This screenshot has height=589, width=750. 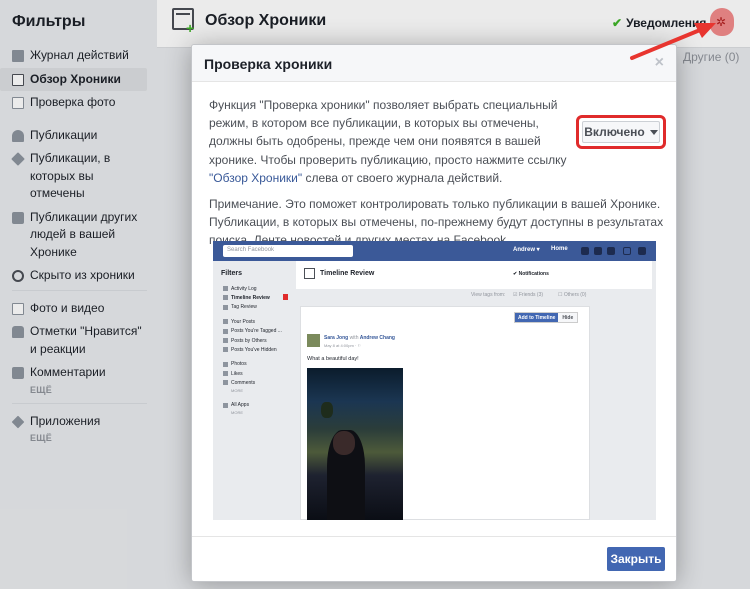 I want to click on sidebar-item-photo-review: Проверка фото, so click(x=78, y=103).